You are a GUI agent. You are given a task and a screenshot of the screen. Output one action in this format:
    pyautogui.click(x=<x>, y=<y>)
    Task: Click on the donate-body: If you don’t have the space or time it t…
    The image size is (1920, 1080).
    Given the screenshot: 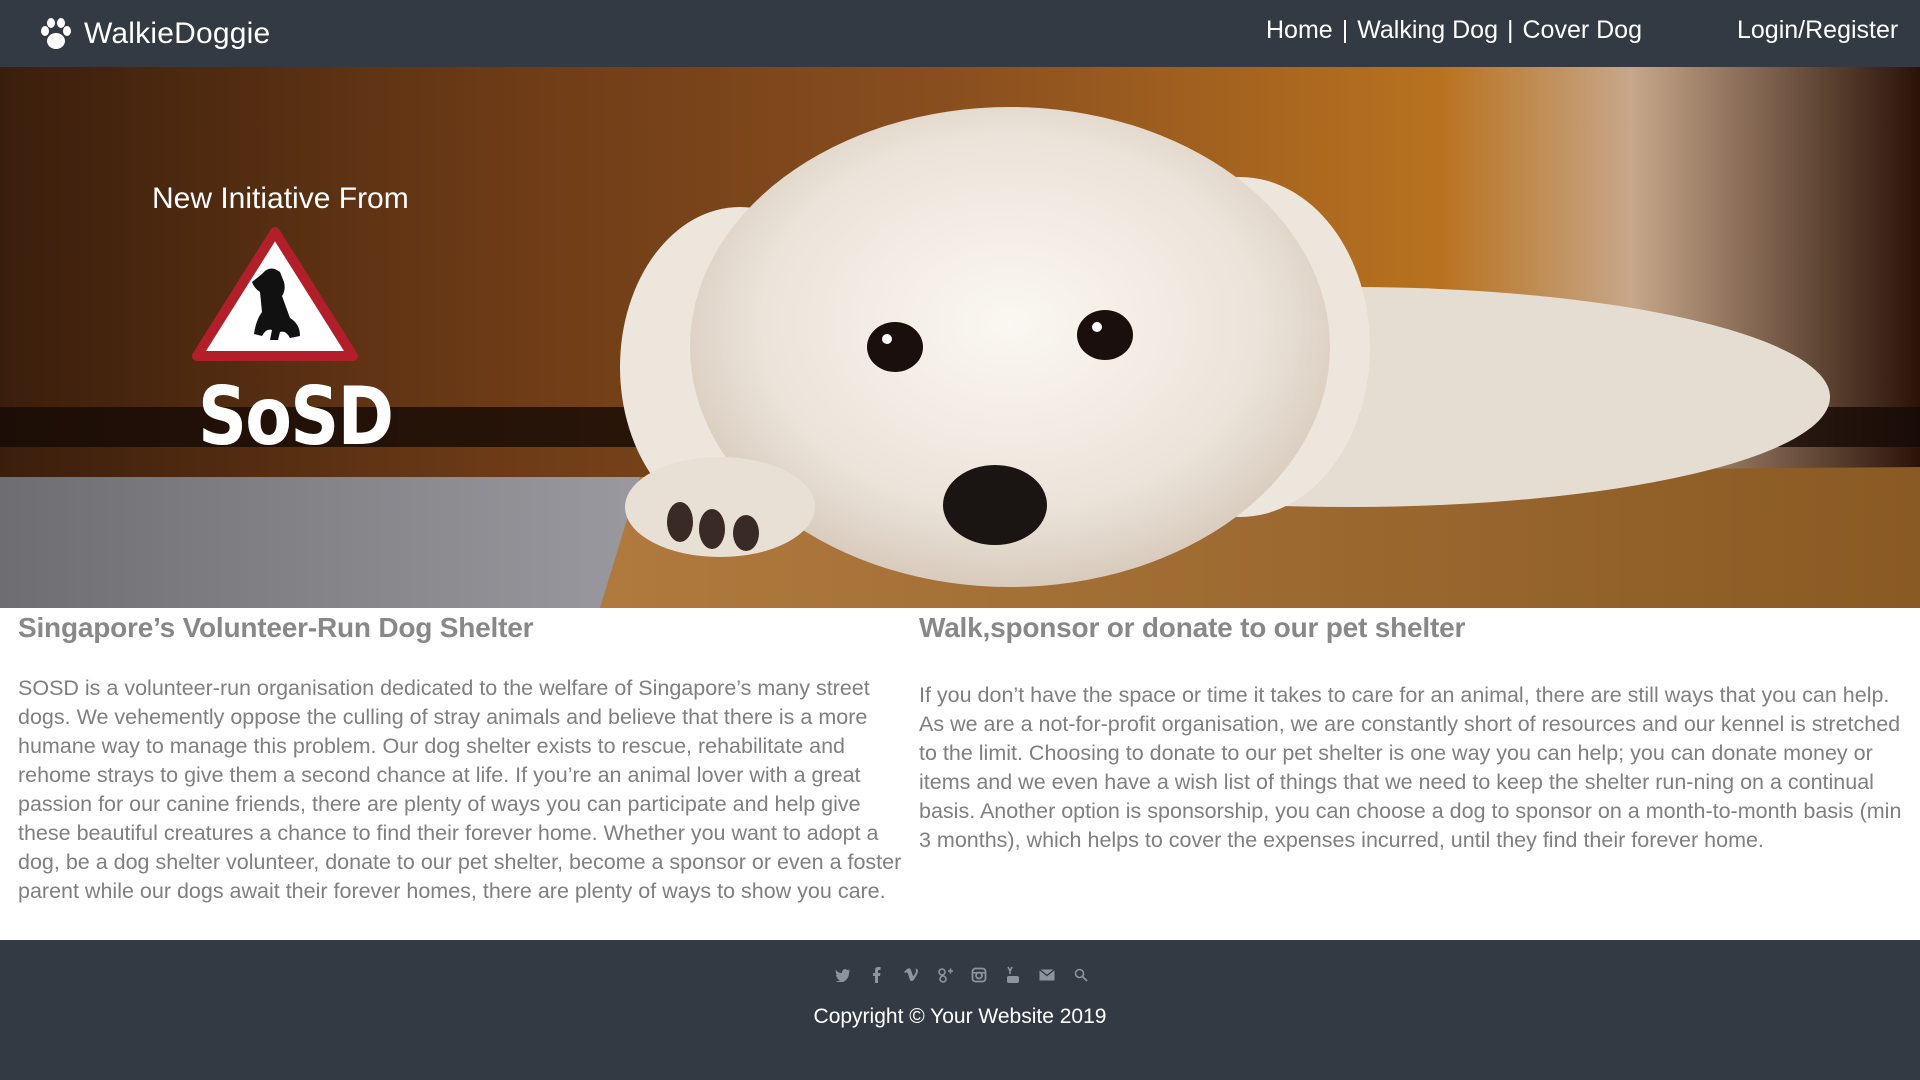 What is the action you would take?
    pyautogui.click(x=1410, y=767)
    